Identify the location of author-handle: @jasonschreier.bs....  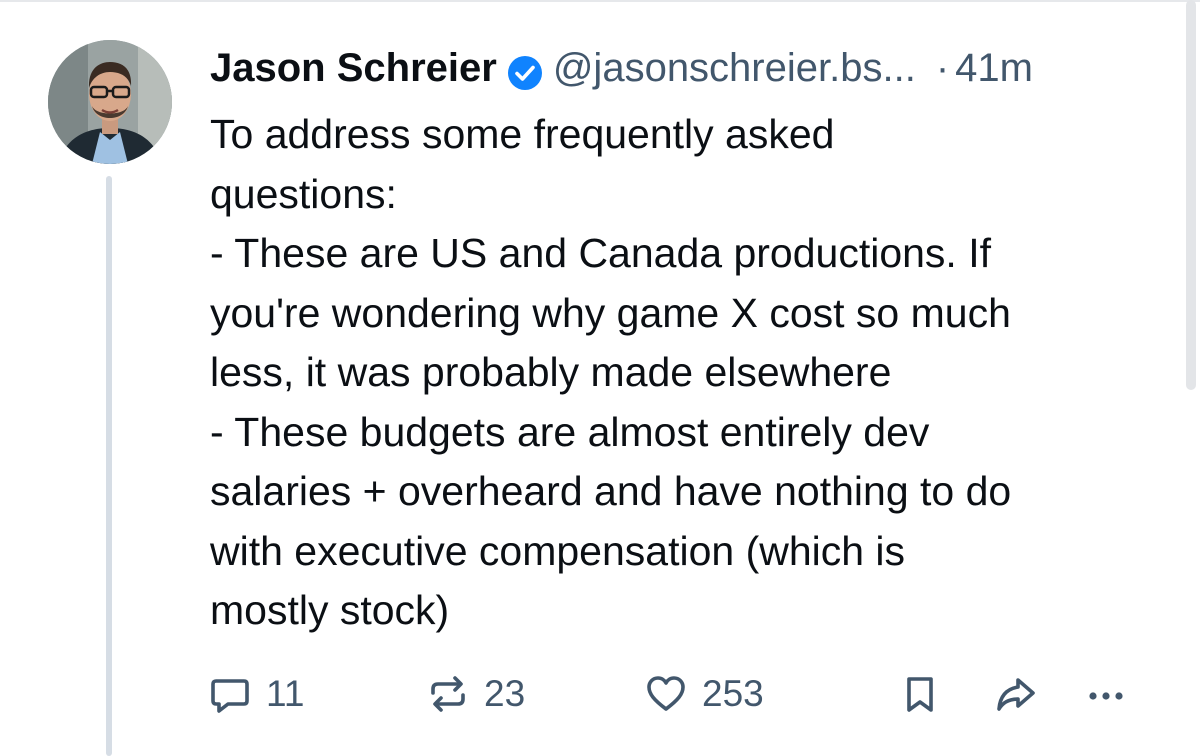
(734, 68).